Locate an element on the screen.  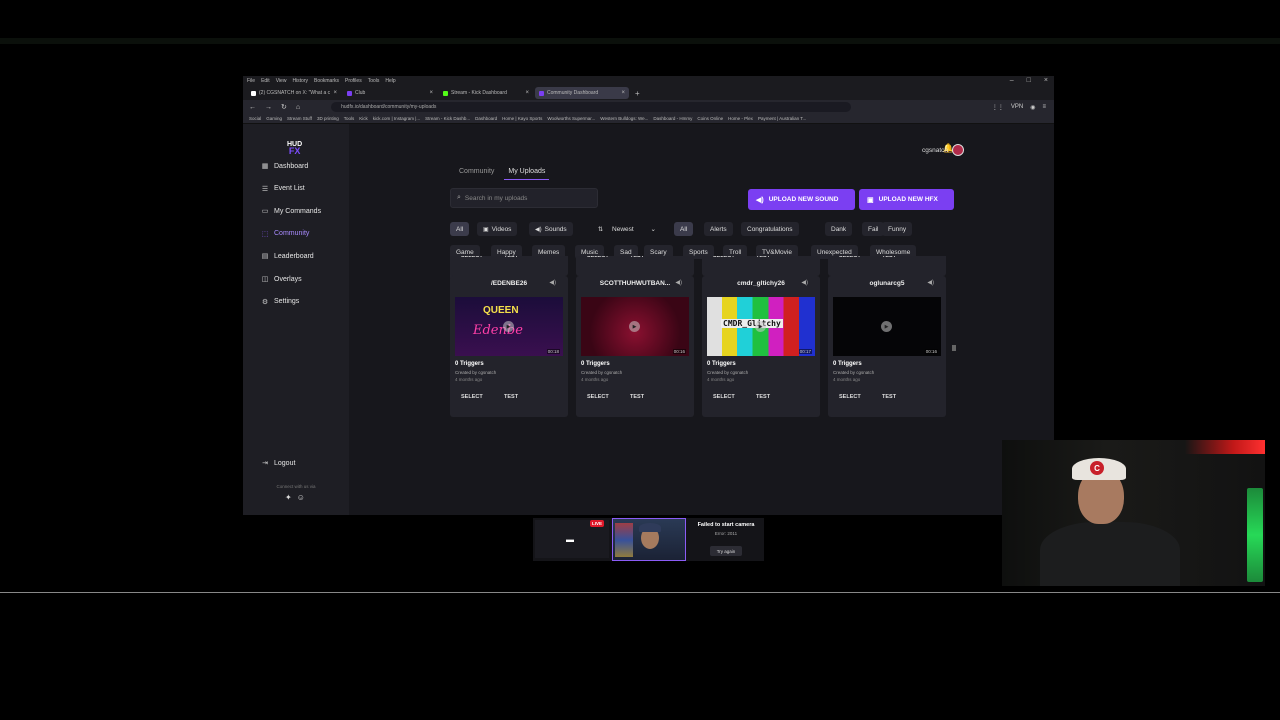
filter-type-all: All is located at coordinates (460, 229).